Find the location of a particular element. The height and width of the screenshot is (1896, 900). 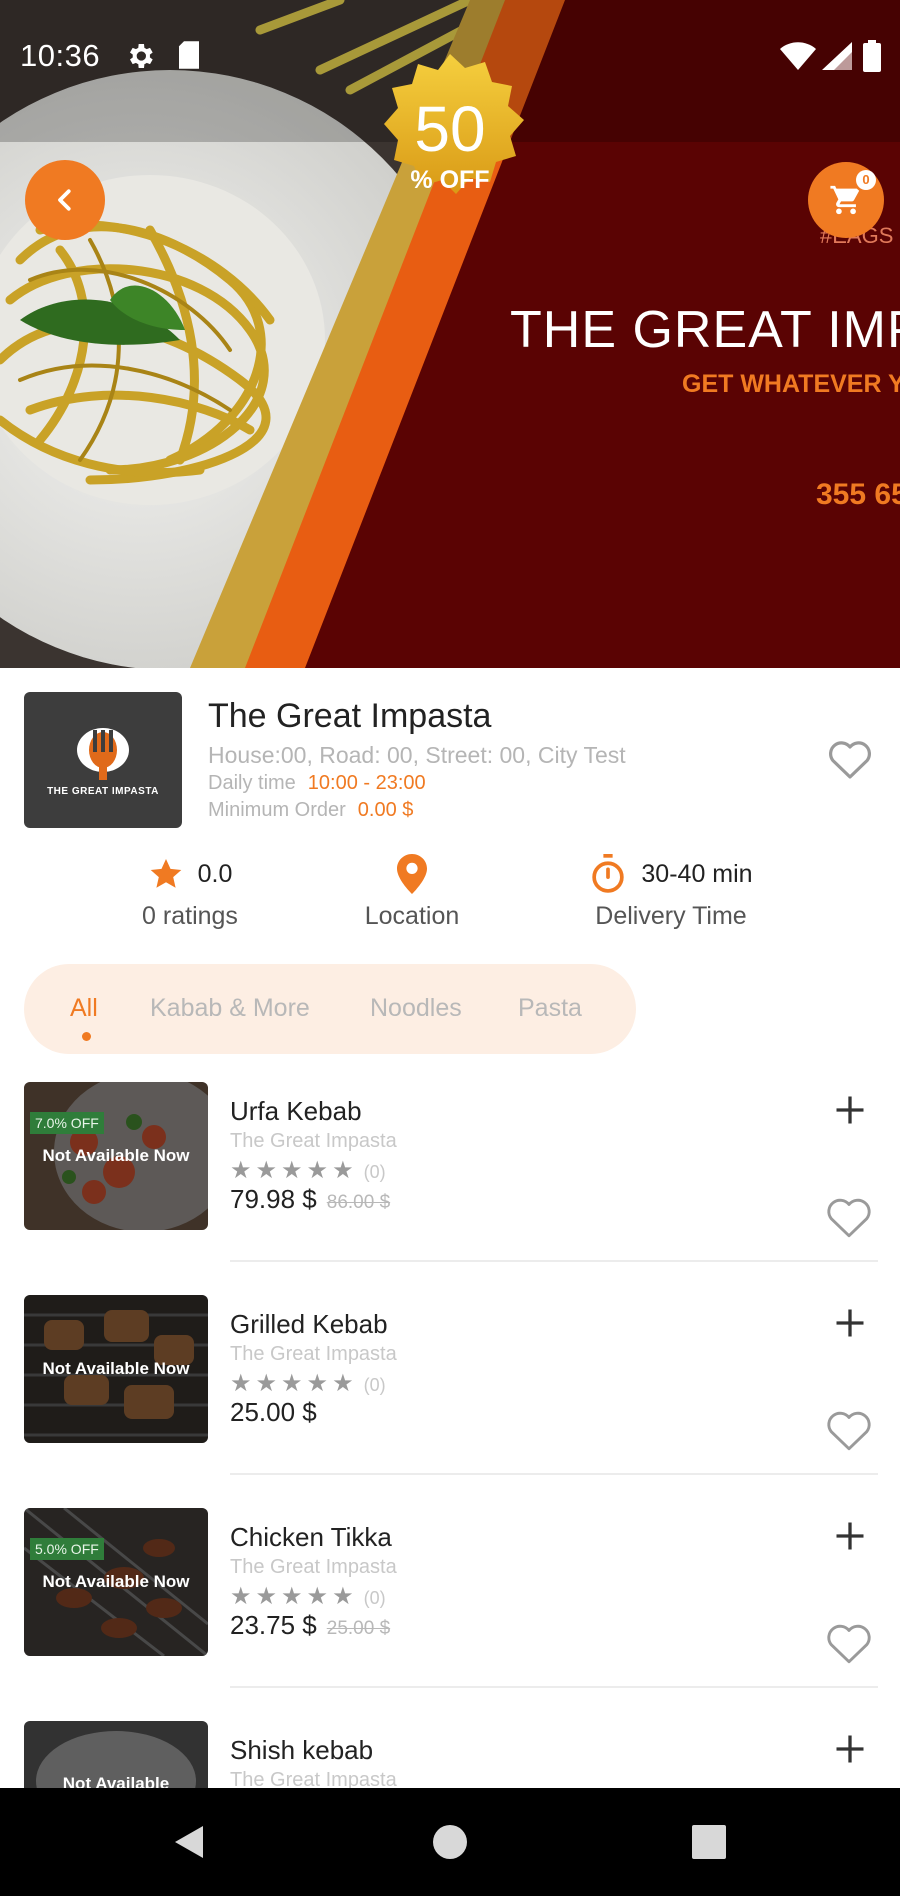

back-button is located at coordinates (65, 200).